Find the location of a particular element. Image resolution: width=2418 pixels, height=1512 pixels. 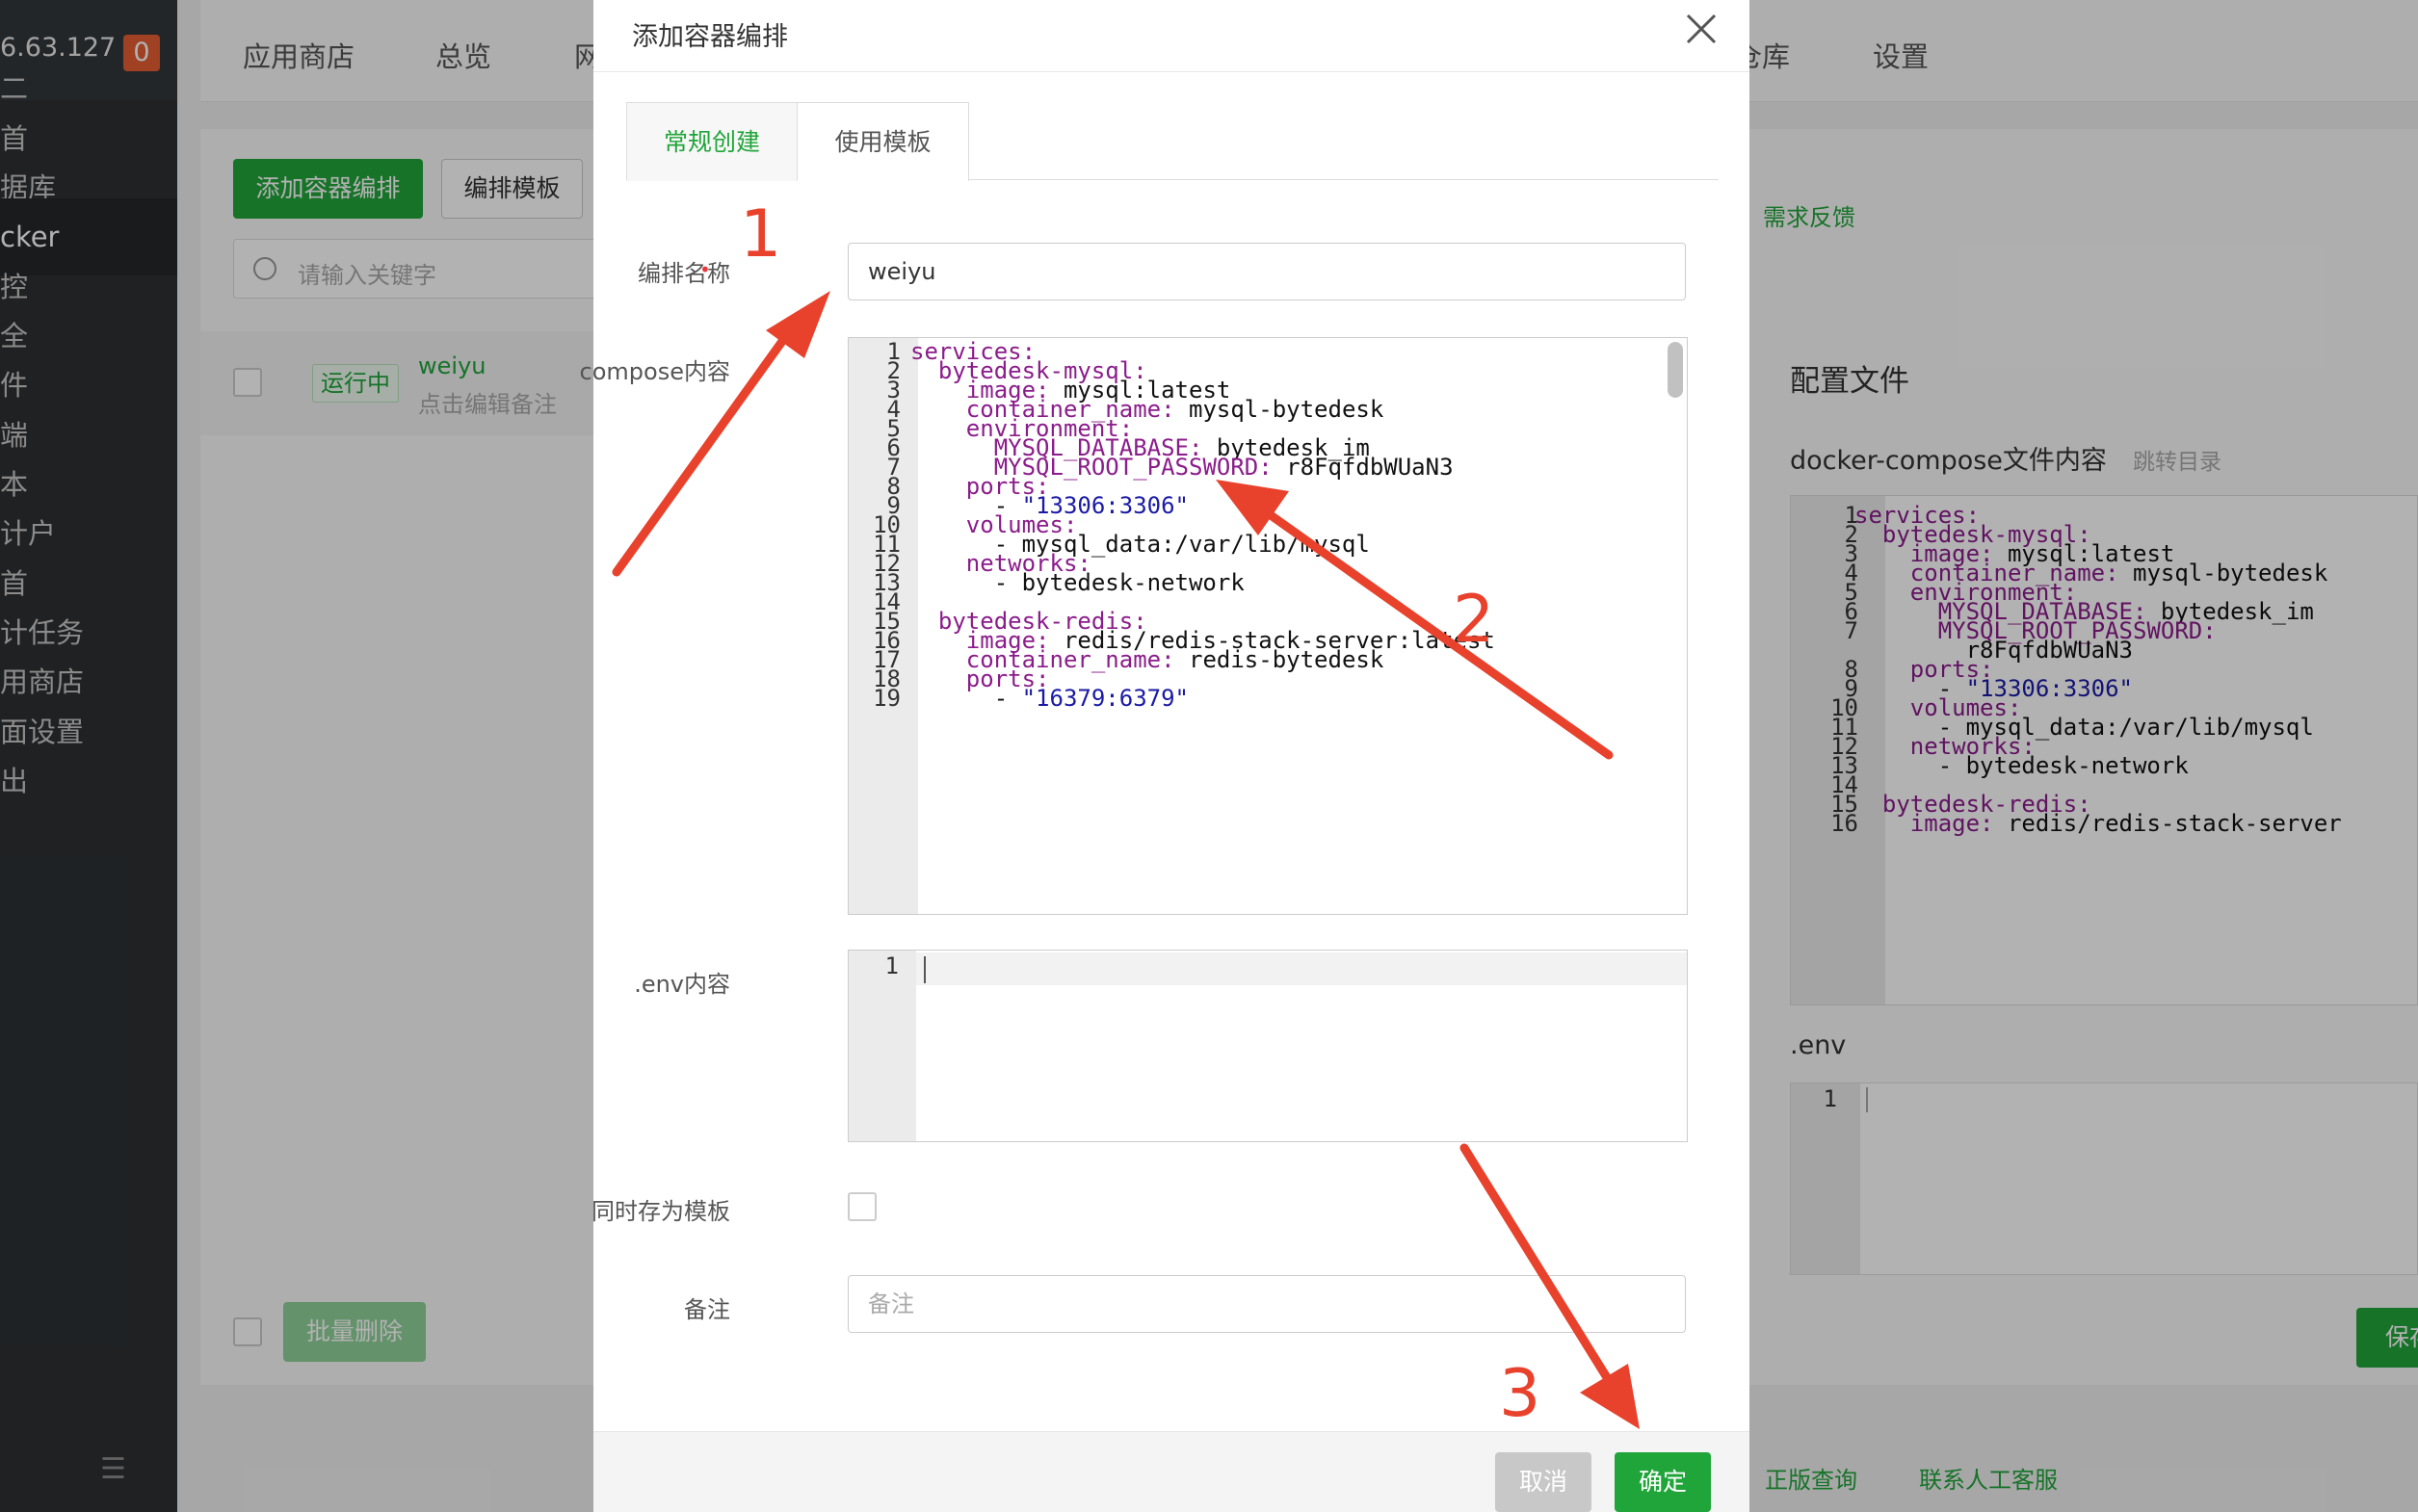

text-cursor is located at coordinates (925, 969).